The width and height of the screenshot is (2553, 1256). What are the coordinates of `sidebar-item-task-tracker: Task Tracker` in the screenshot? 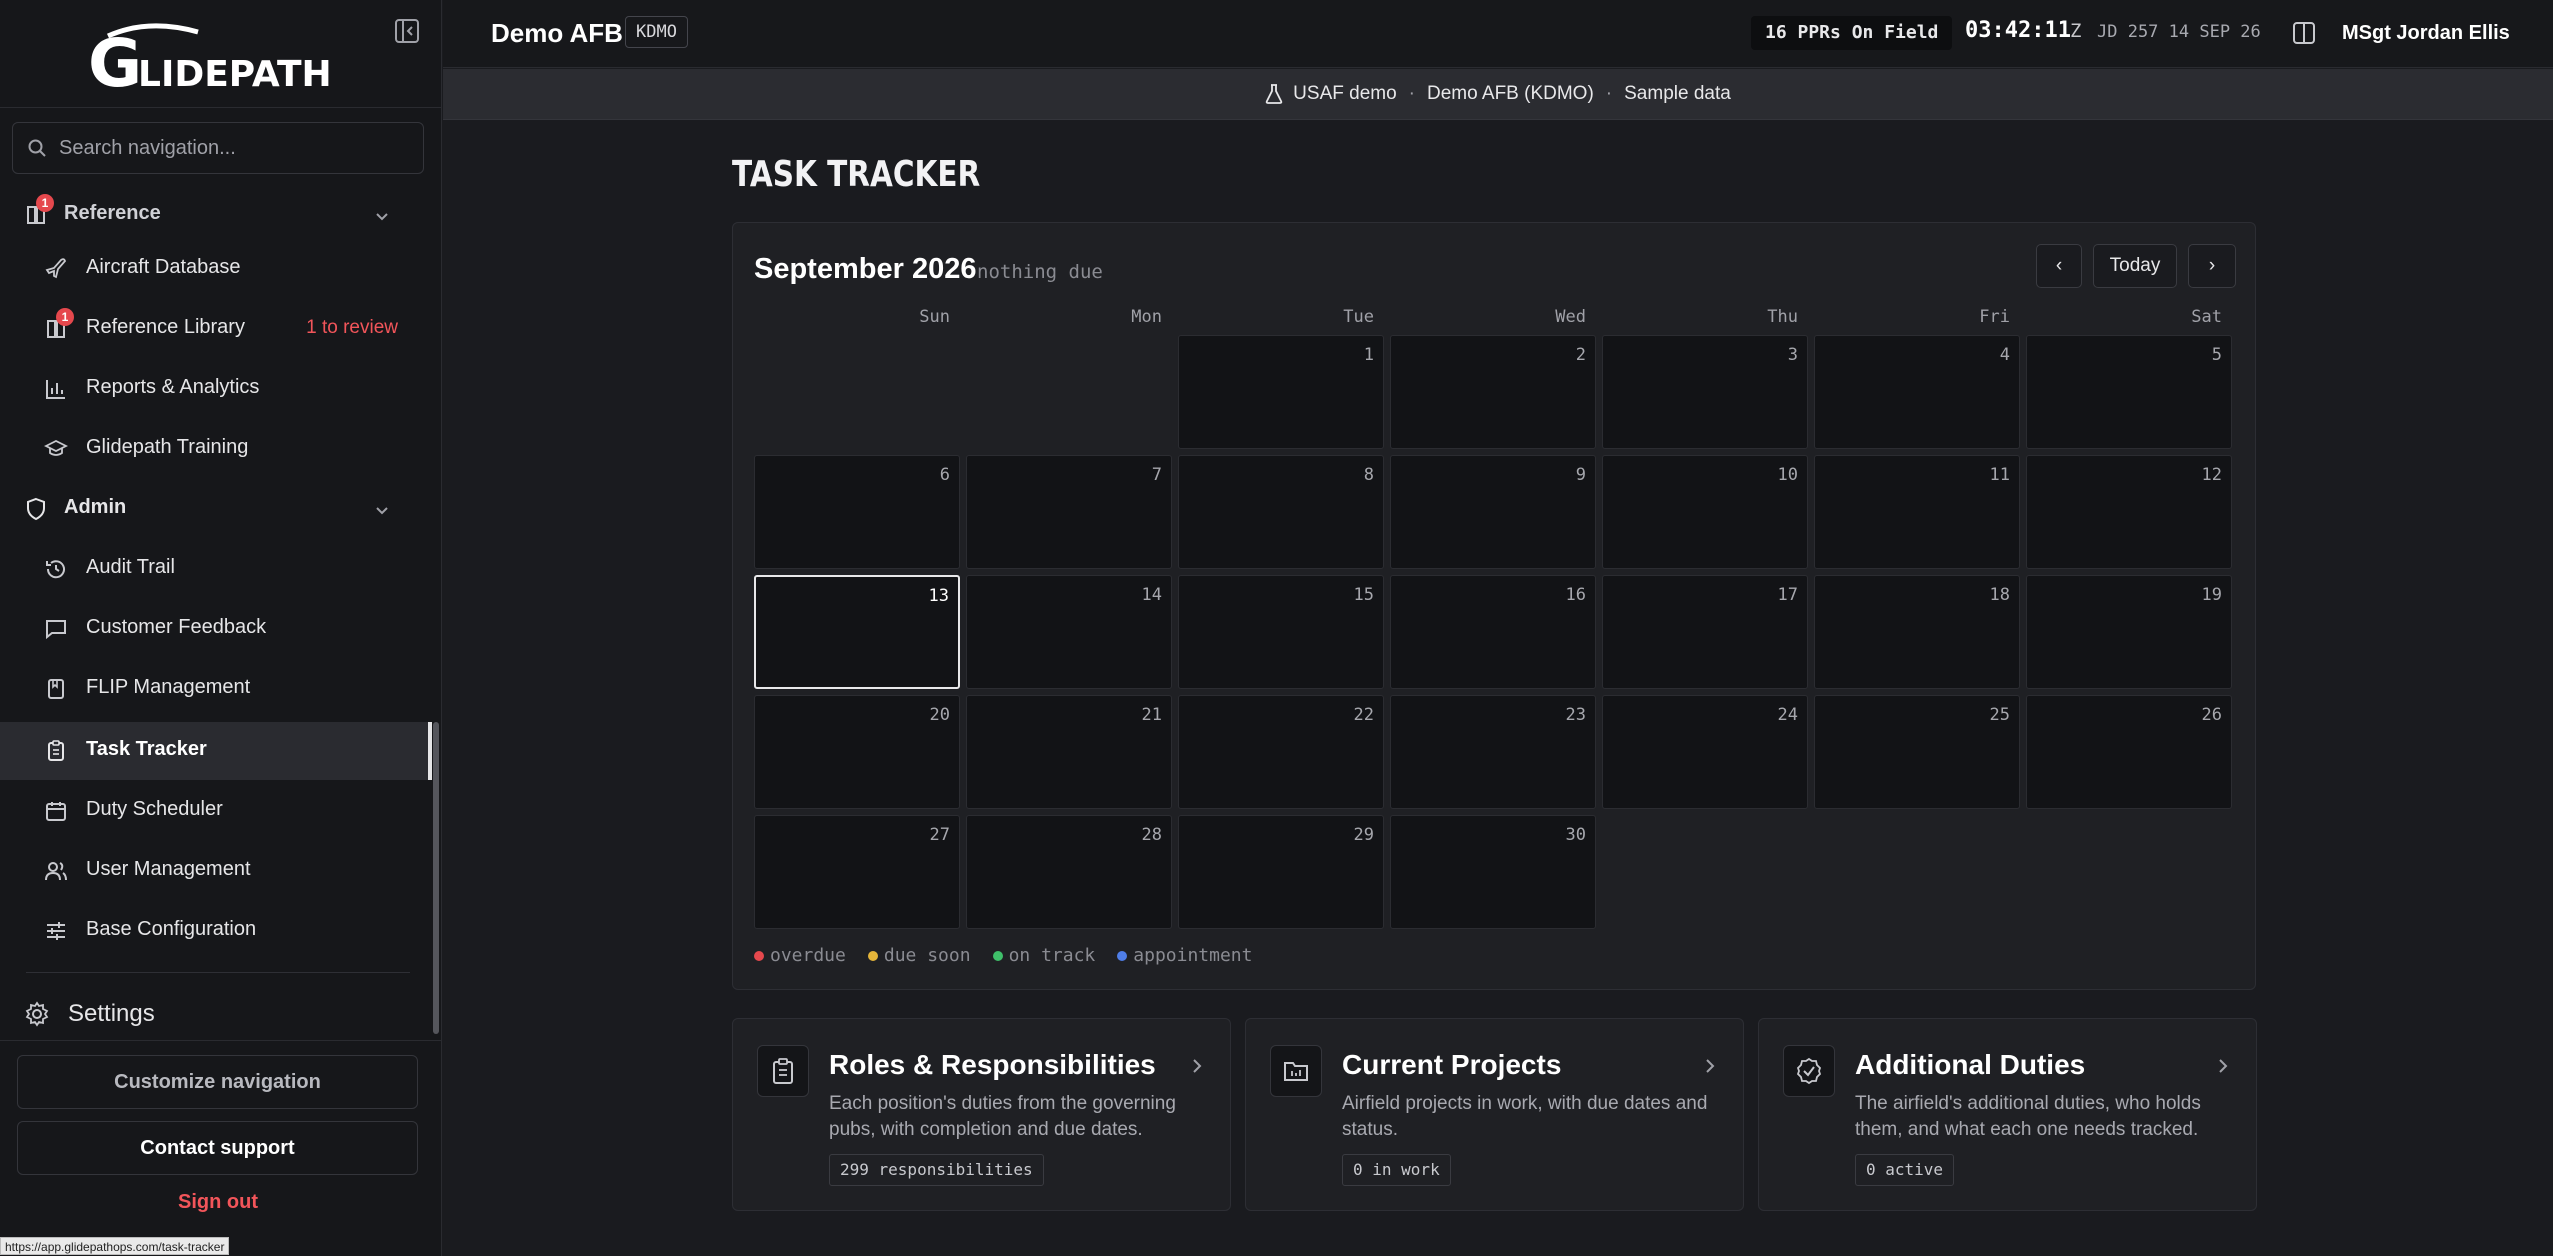 It's located at (215, 751).